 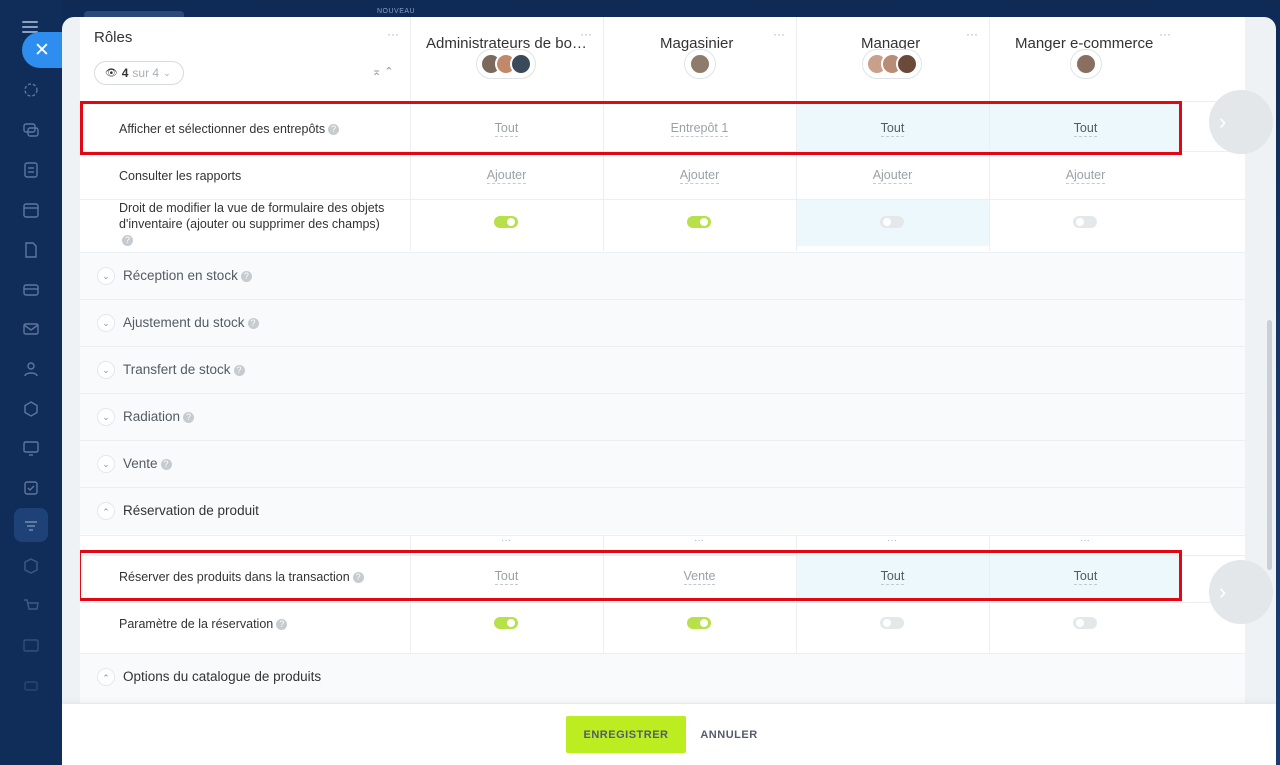 I want to click on menu-icon, so click(x=30, y=27).